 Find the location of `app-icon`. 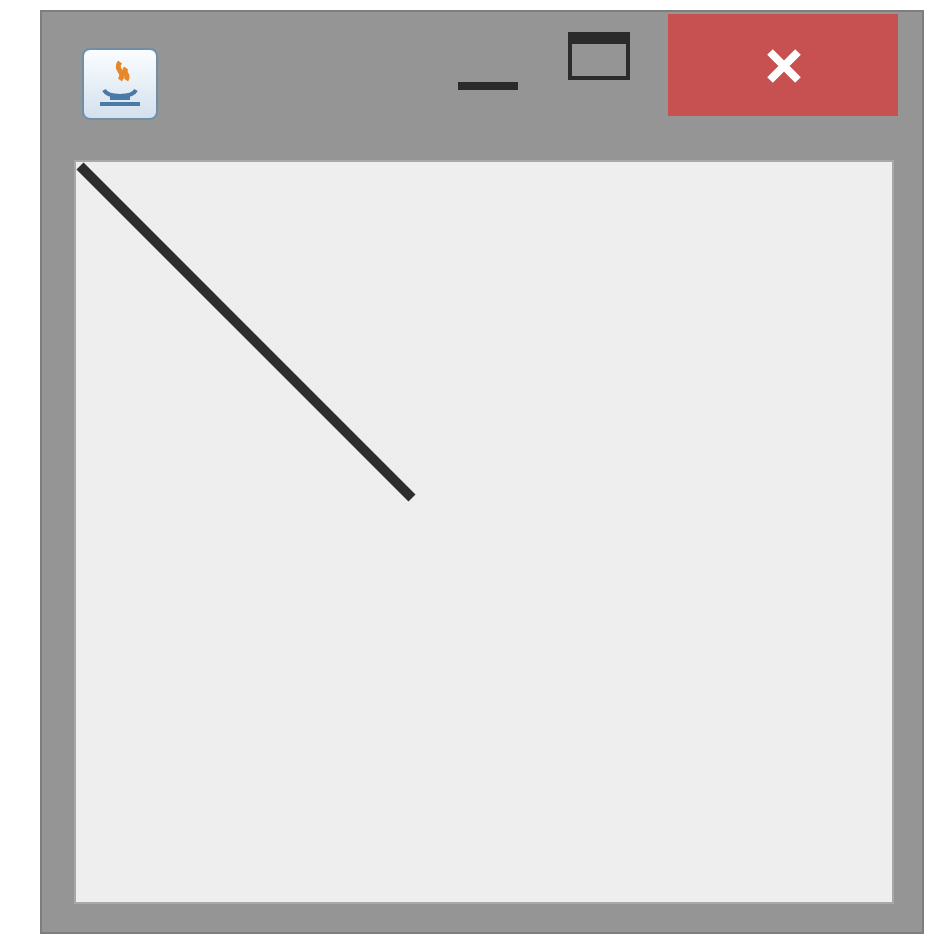

app-icon is located at coordinates (120, 84).